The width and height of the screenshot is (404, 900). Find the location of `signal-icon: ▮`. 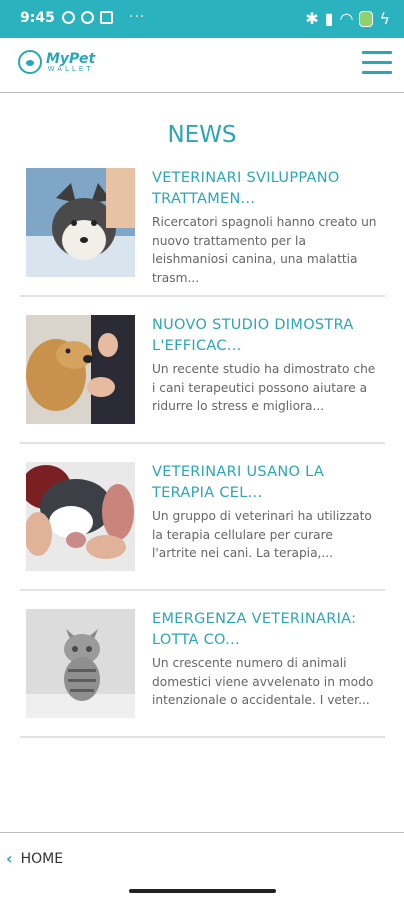

signal-icon: ▮ is located at coordinates (329, 18).